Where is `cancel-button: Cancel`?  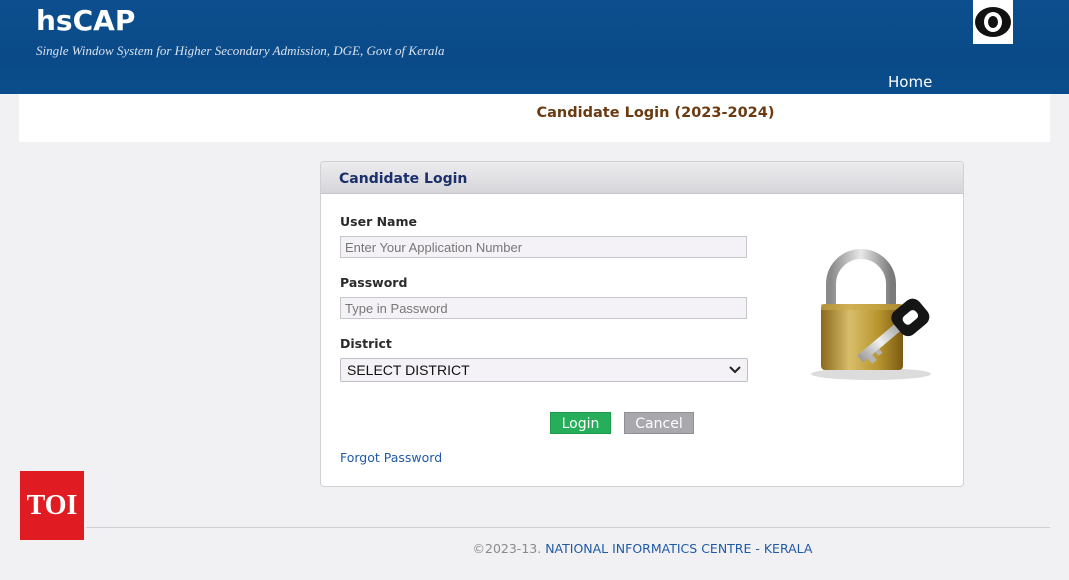
cancel-button: Cancel is located at coordinates (659, 423).